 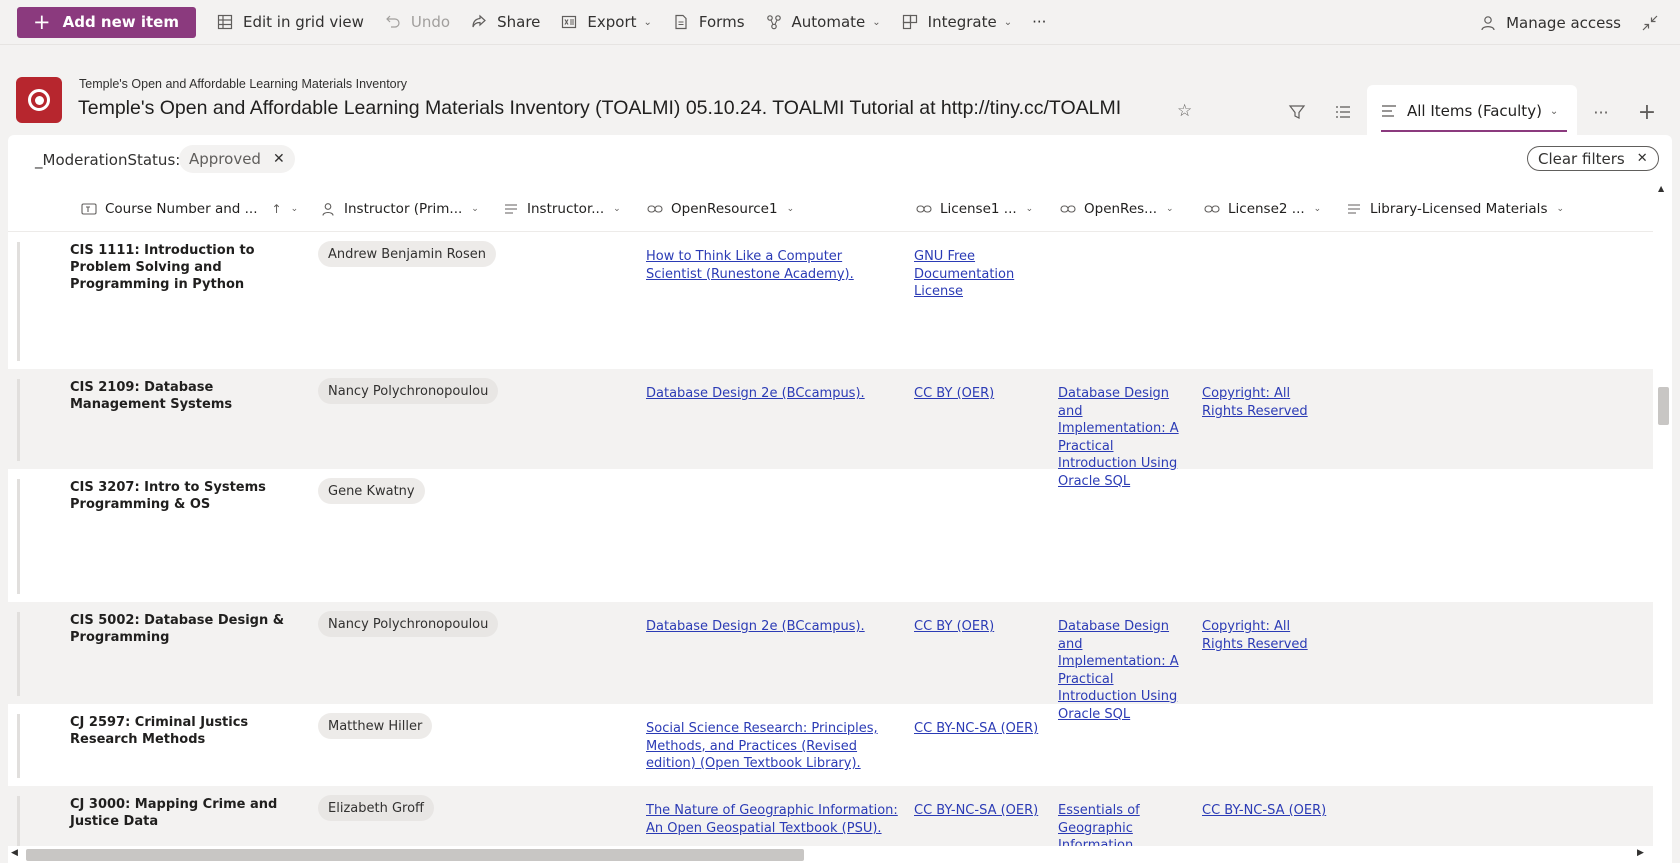 I want to click on share-label: Share, so click(x=519, y=22).